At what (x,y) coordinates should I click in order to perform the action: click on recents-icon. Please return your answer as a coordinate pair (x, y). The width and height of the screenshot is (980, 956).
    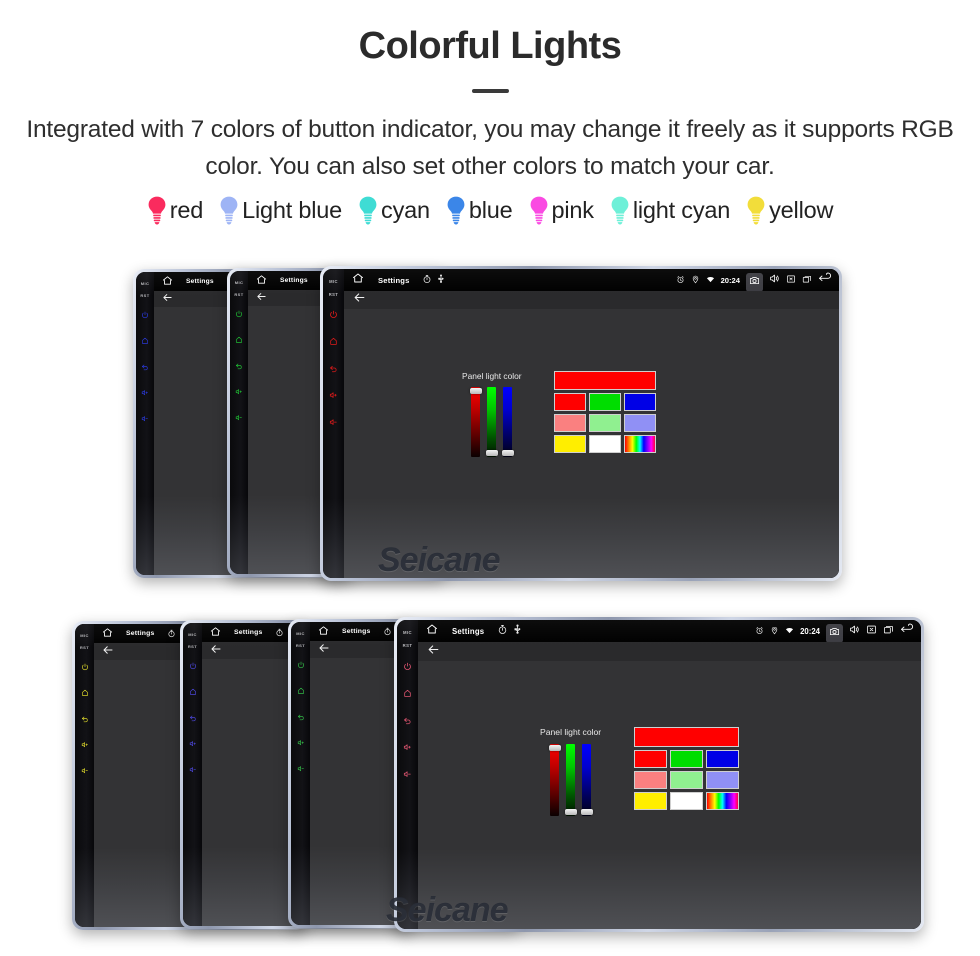
    Looking at the image, I should click on (888, 631).